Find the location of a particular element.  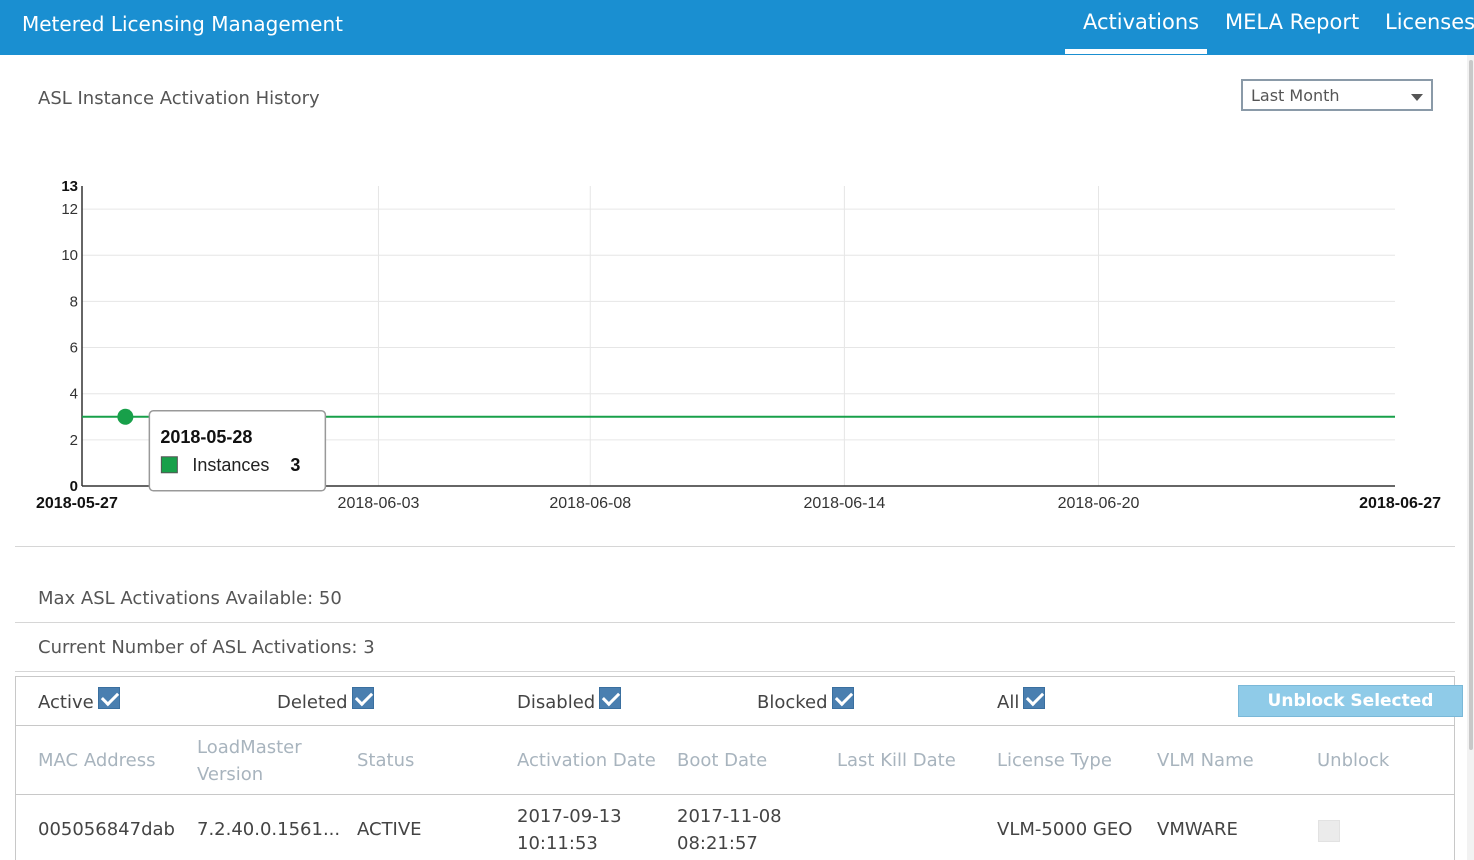

tooltip-legend-swatch is located at coordinates (169, 465).